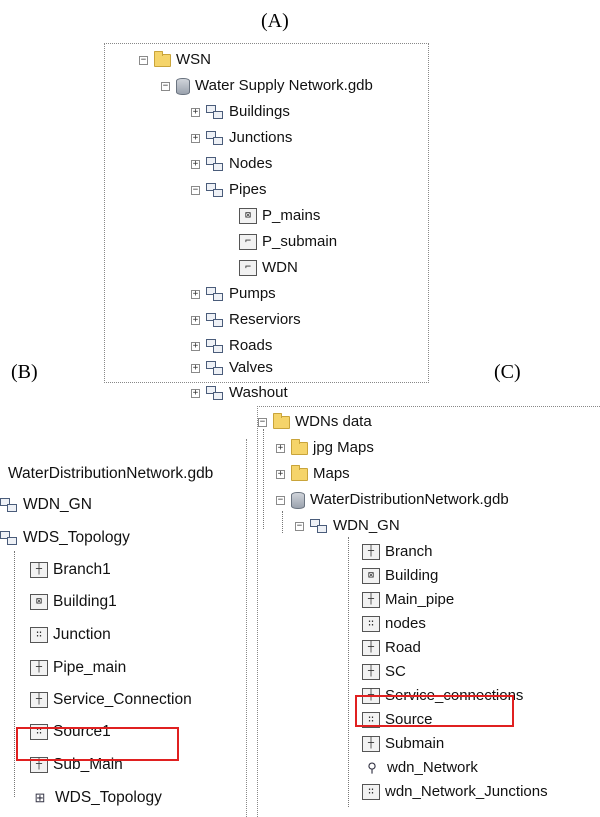 The height and width of the screenshot is (817, 600). I want to click on tree-node-building: ⊠ Building, so click(400, 576).